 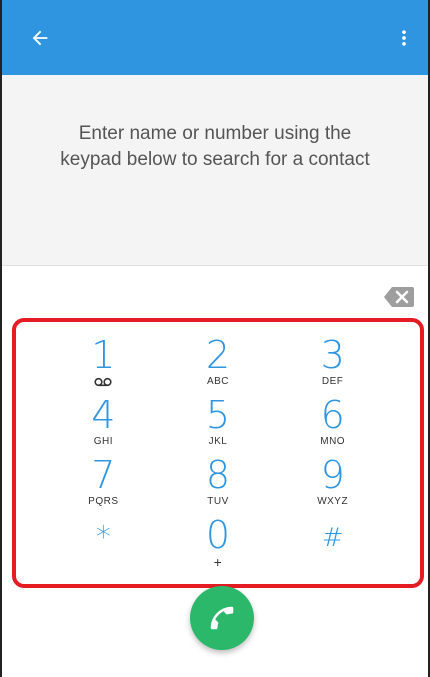 What do you see at coordinates (333, 501) in the screenshot?
I see `key-letters: WXYZ` at bounding box center [333, 501].